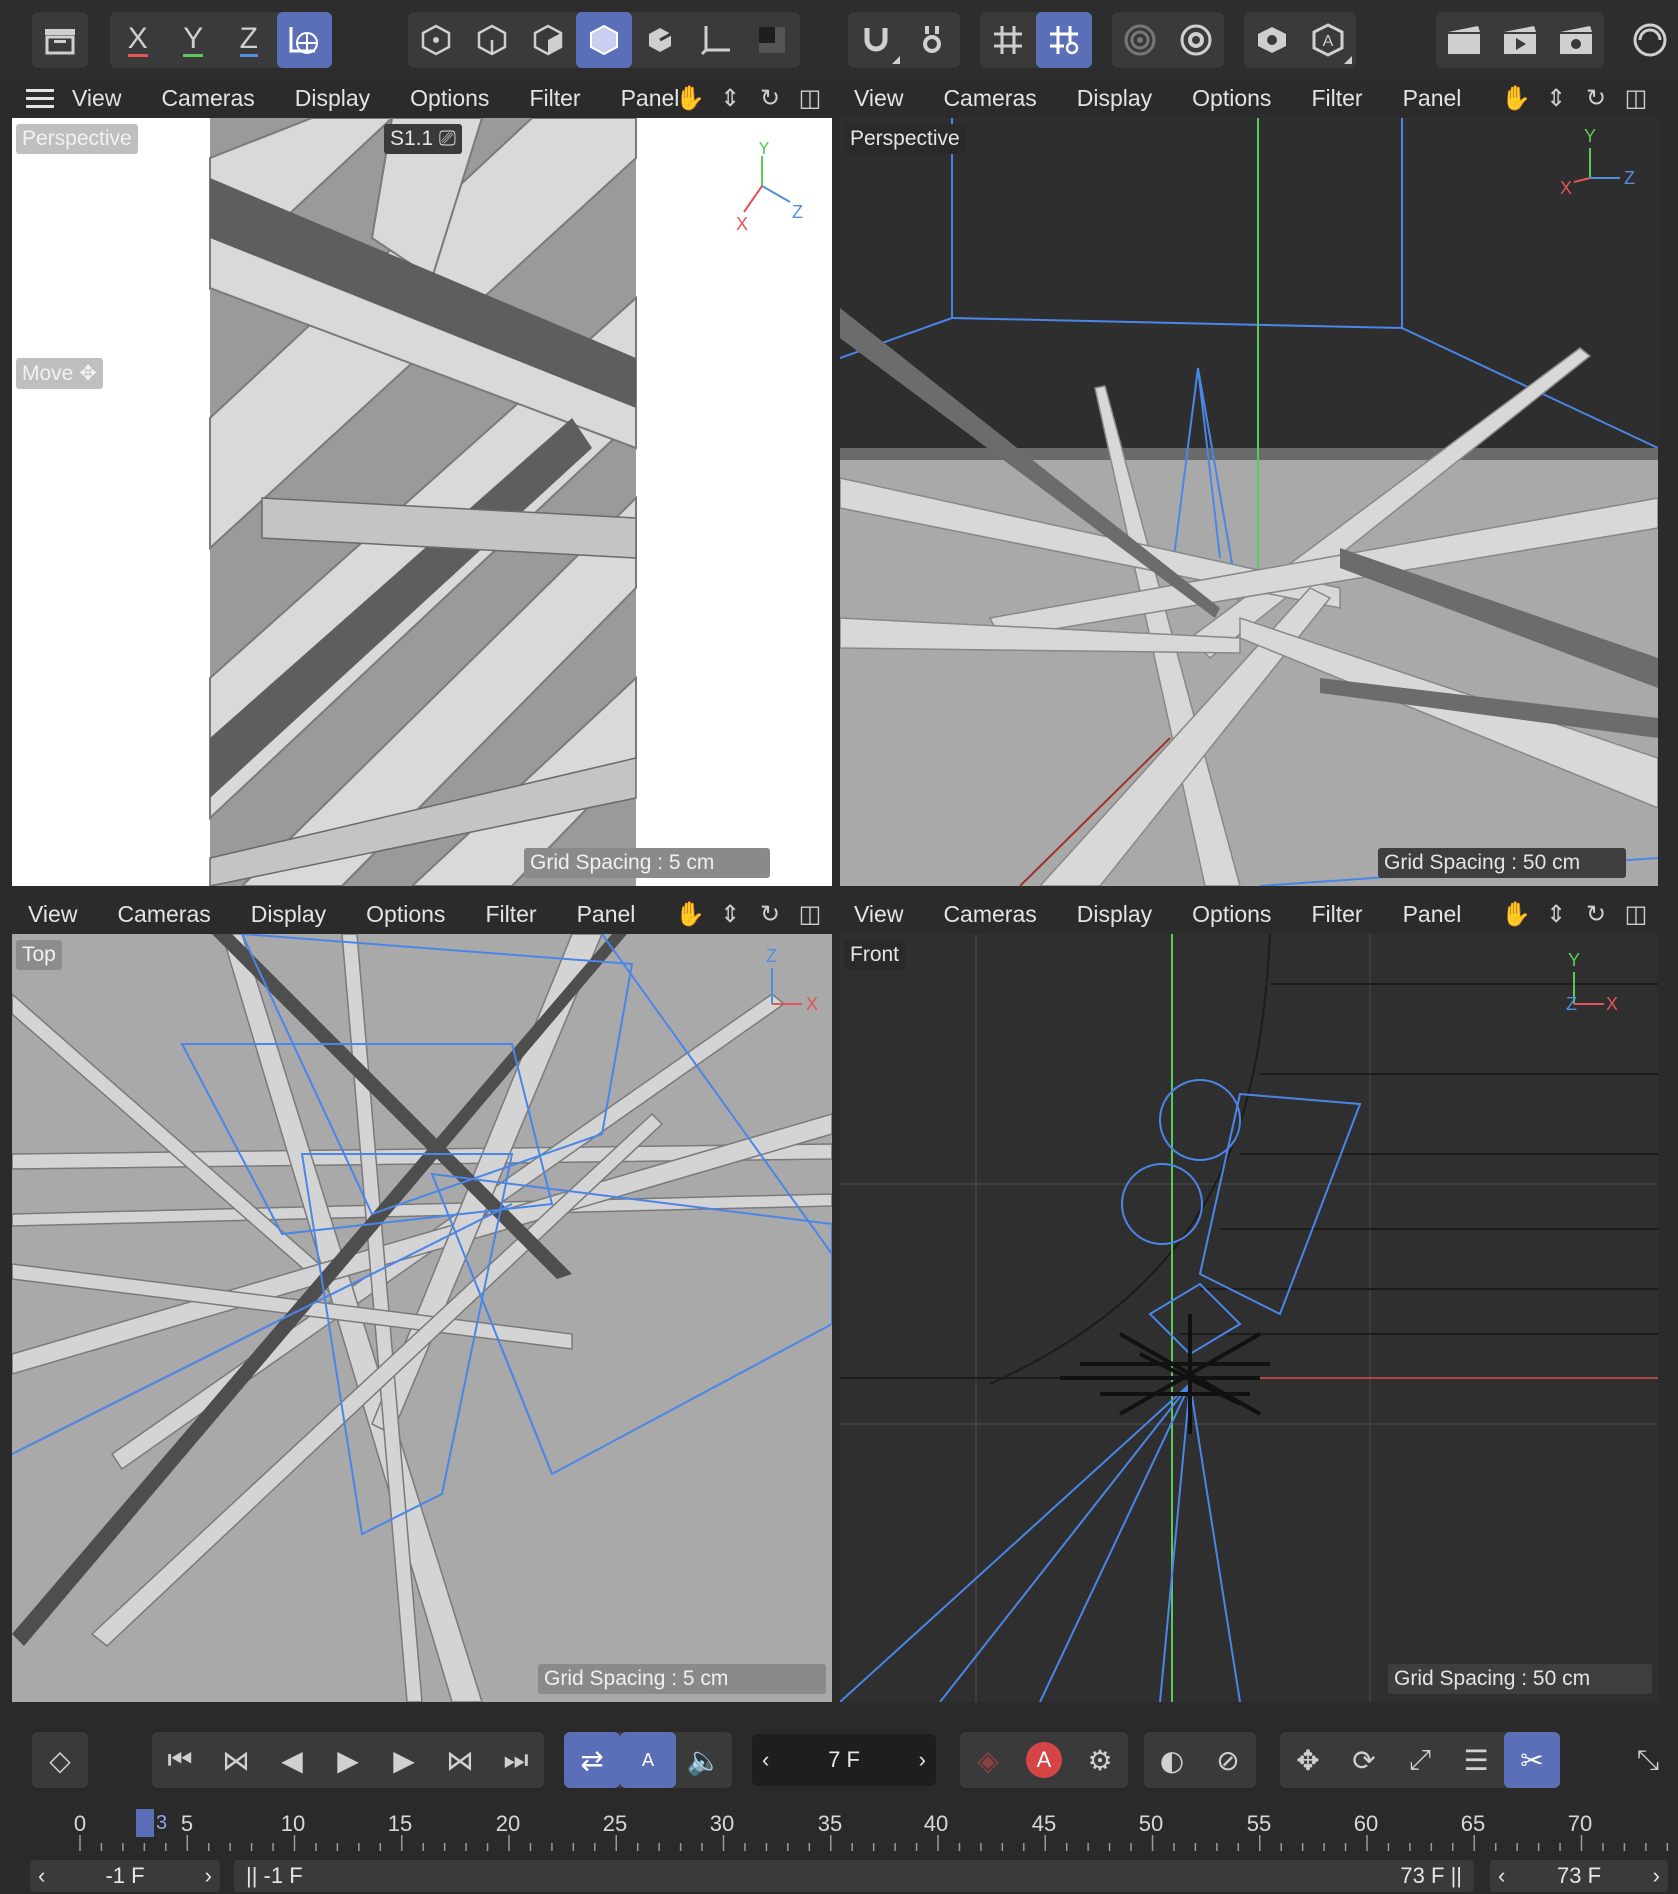 This screenshot has height=1894, width=1678. What do you see at coordinates (274, 1876) in the screenshot?
I see `range-left-handle: || -1 F` at bounding box center [274, 1876].